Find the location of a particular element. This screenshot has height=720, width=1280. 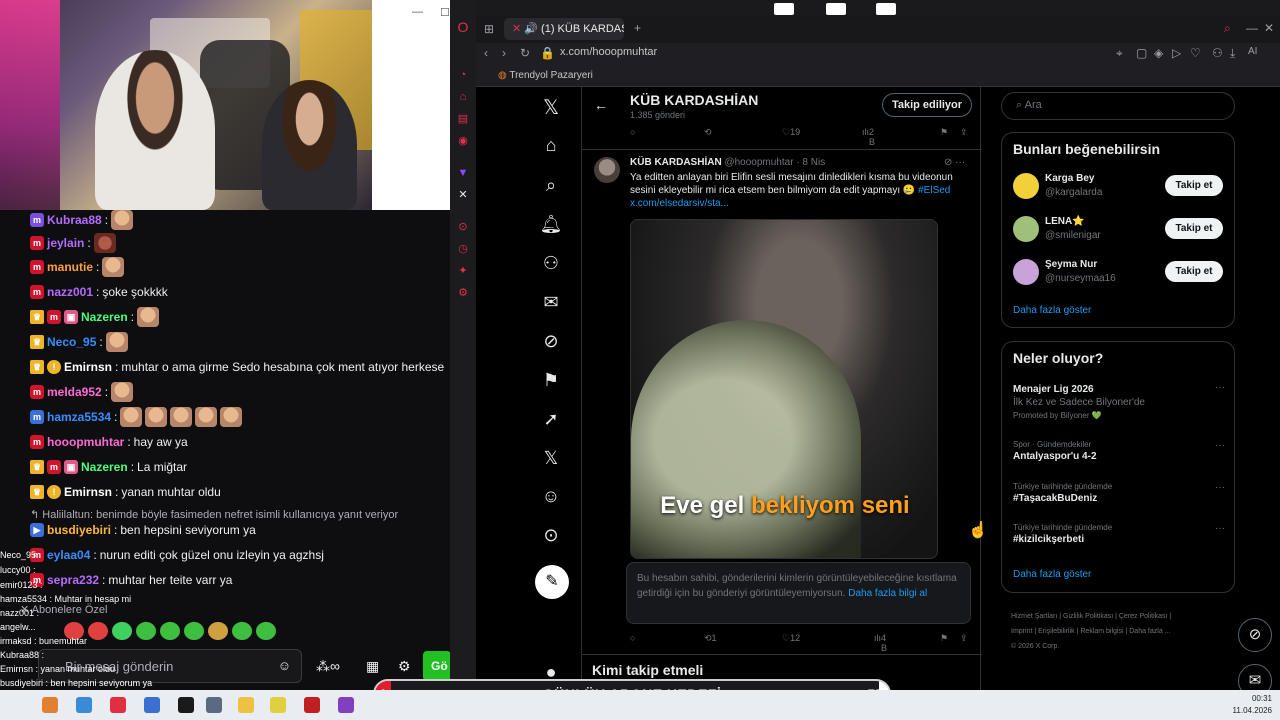

bookmark-trendyol: Trendyol Pazaryeri is located at coordinates (551, 75).